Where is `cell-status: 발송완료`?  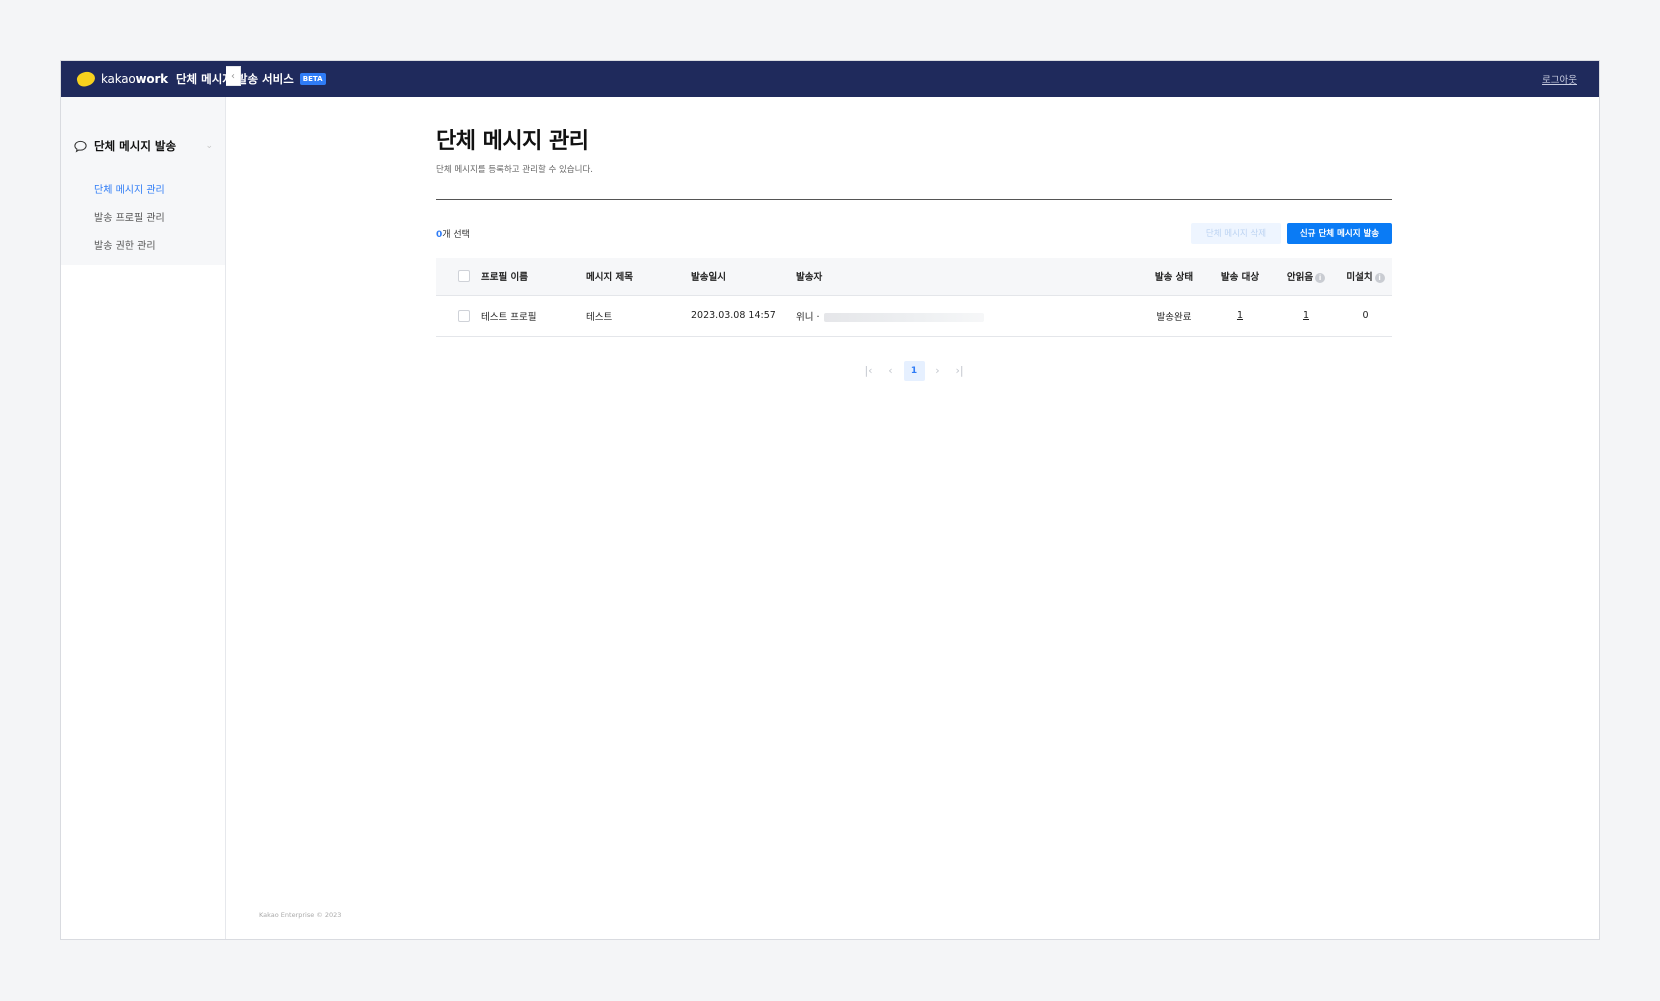 cell-status: 발송완료 is located at coordinates (1174, 316).